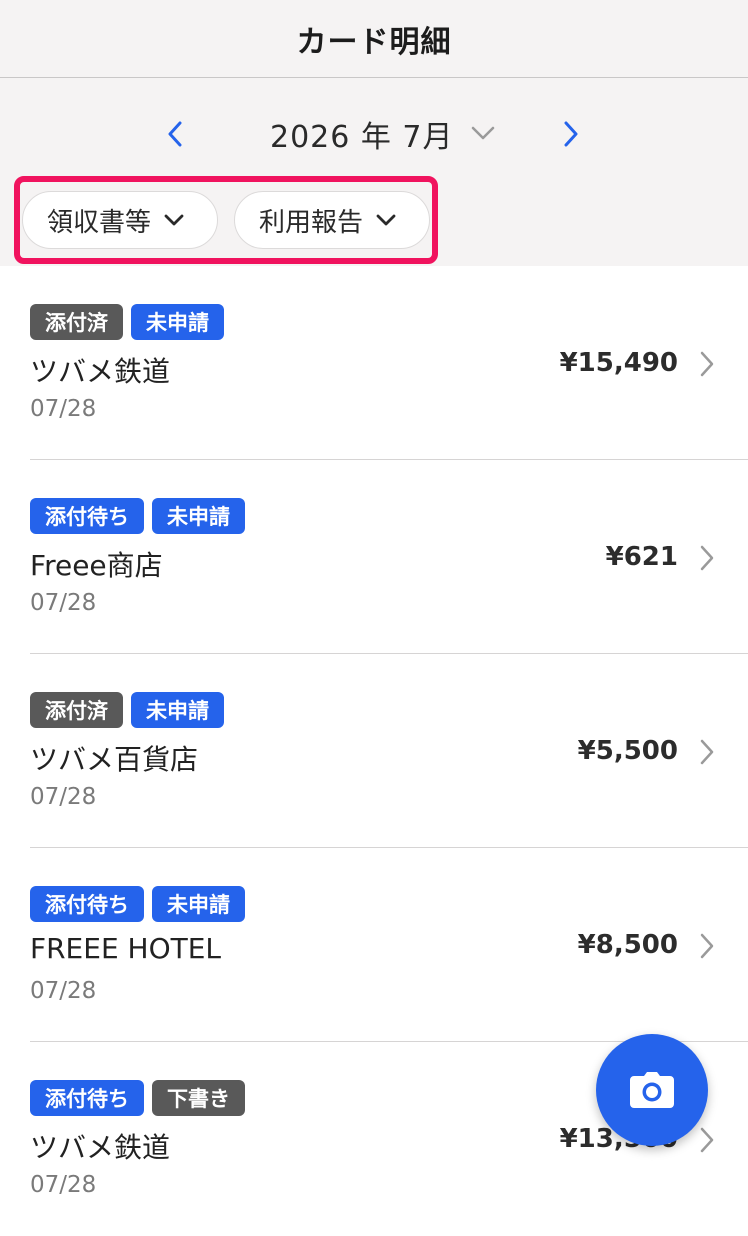 This screenshot has width=748, height=1236. Describe the element at coordinates (618, 363) in the screenshot. I see `transaction-amount: ¥15,490` at that location.